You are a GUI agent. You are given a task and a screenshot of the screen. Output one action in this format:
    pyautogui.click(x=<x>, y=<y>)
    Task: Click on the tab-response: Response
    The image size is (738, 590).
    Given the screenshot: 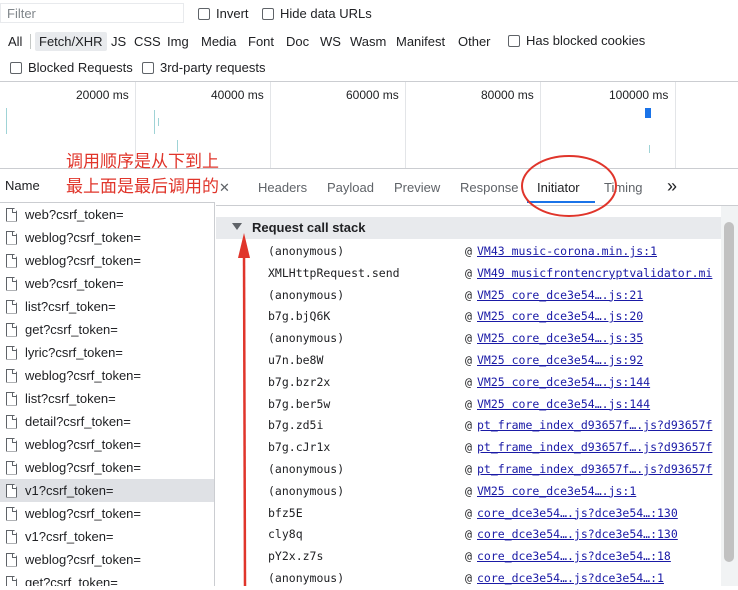 What is the action you would take?
    pyautogui.click(x=489, y=187)
    